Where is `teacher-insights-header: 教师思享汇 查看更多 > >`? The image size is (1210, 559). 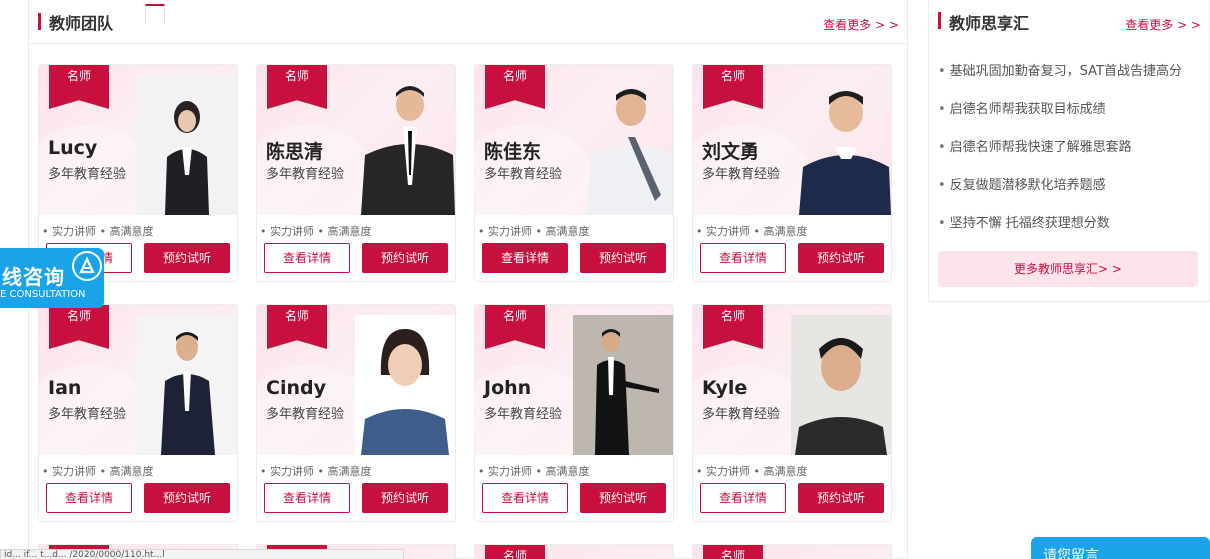 teacher-insights-header: 教师思享汇 查看更多 > > is located at coordinates (1069, 20).